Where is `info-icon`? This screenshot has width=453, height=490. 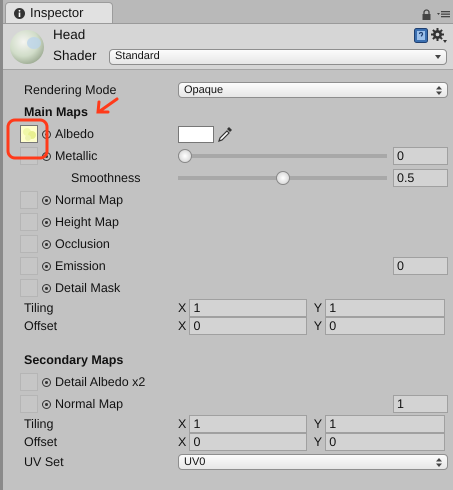
info-icon is located at coordinates (19, 13).